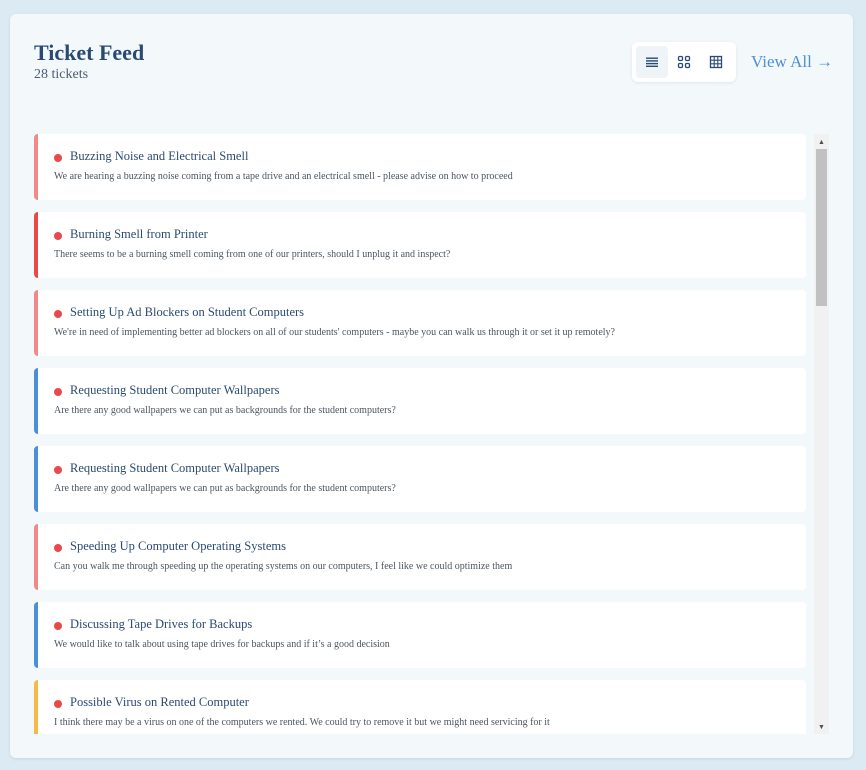  I want to click on scroll-up-arrow-icon: ▲, so click(821, 141).